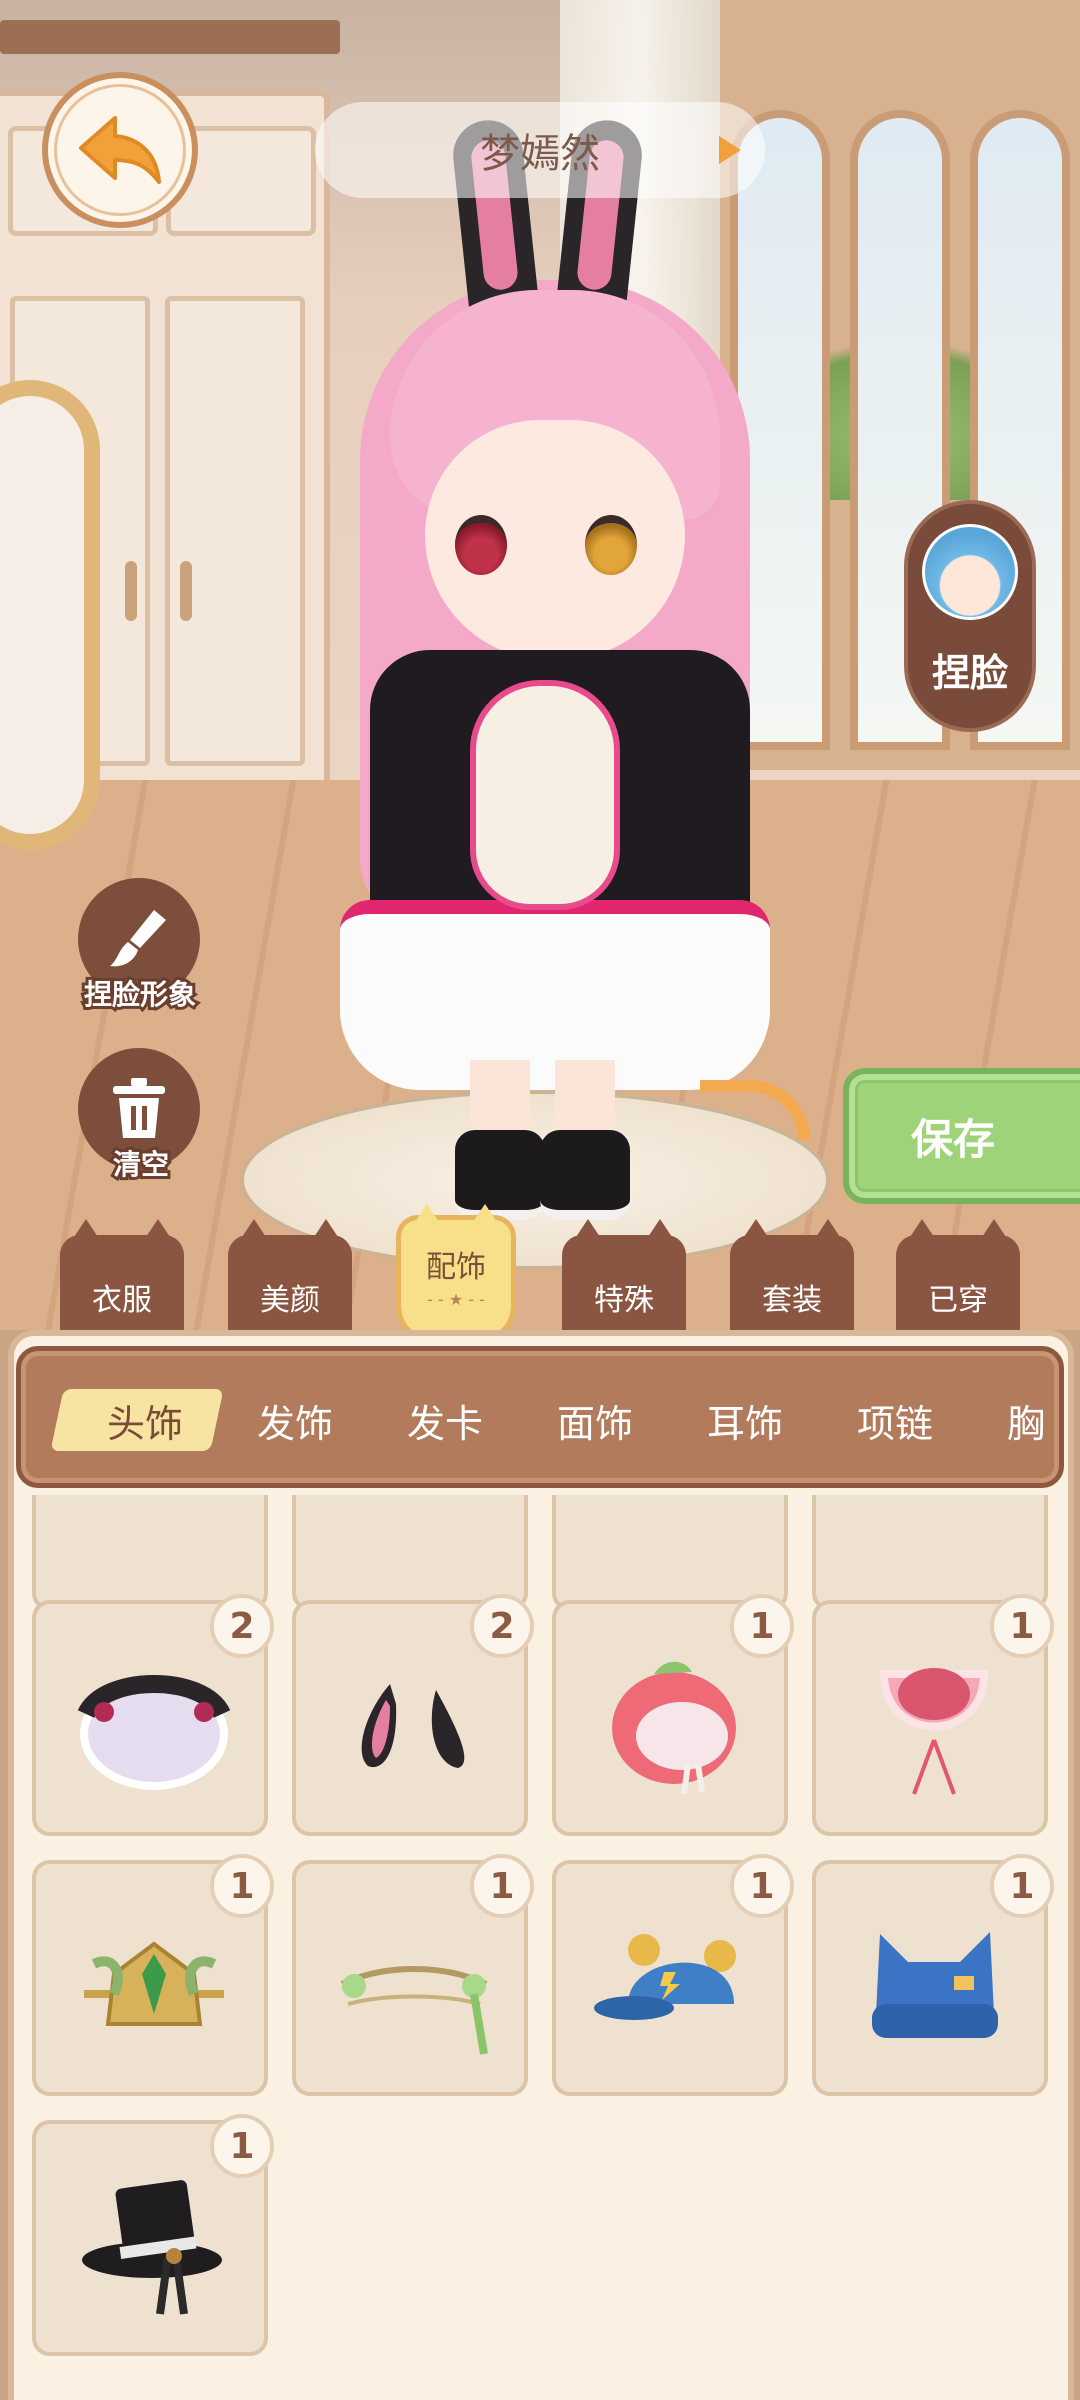 This screenshot has height=2400, width=1080. I want to click on brush-icon, so click(138, 938).